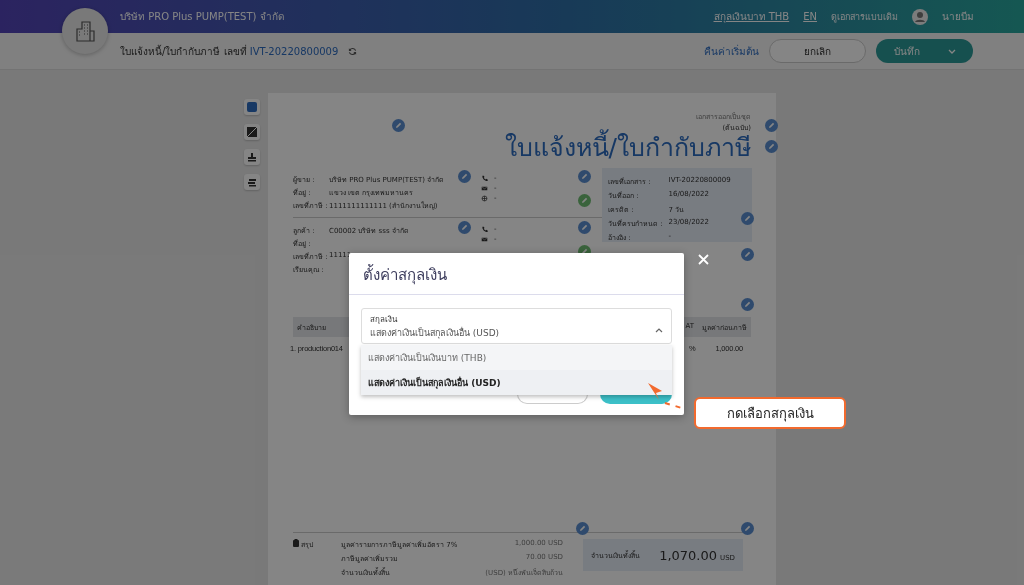 Image resolution: width=1024 pixels, height=585 pixels. I want to click on old-document-link: ดูเอกสารแบบเดิม, so click(864, 16).